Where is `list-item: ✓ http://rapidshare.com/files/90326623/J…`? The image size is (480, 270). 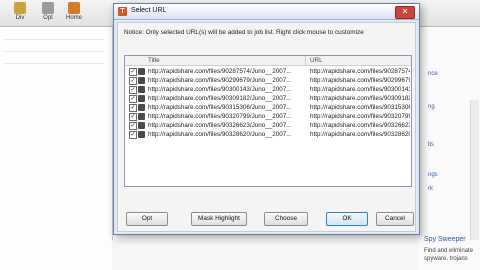 list-item: ✓ http://rapidshare.com/files/90326623/J… is located at coordinates (268, 125).